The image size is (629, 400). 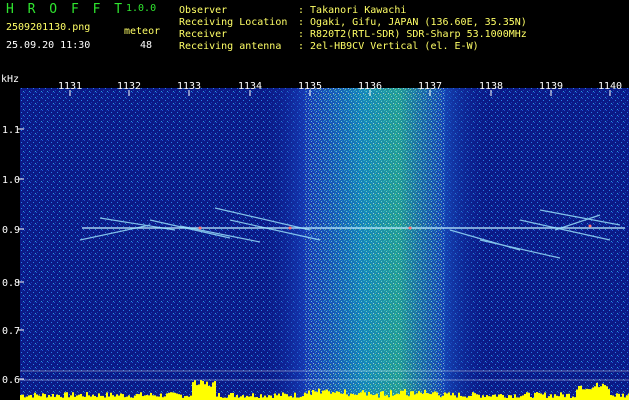 What do you see at coordinates (412, 22) in the screenshot?
I see `location-value: : Ogaki, Gifu, JAPAN (136.60E, 35.35N)` at bounding box center [412, 22].